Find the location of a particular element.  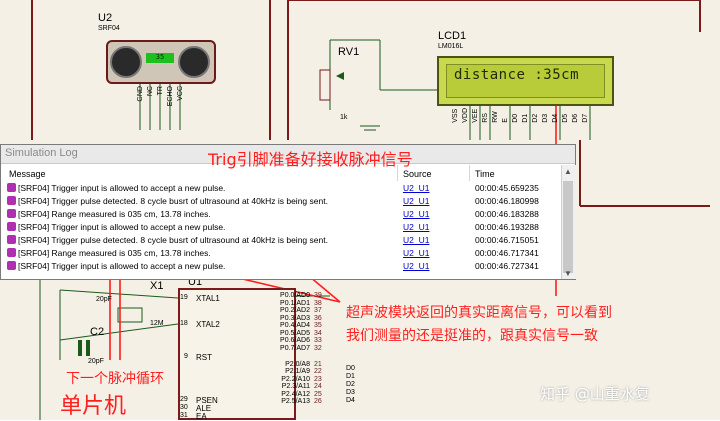

u2-ref: U2 is located at coordinates (105, 18).